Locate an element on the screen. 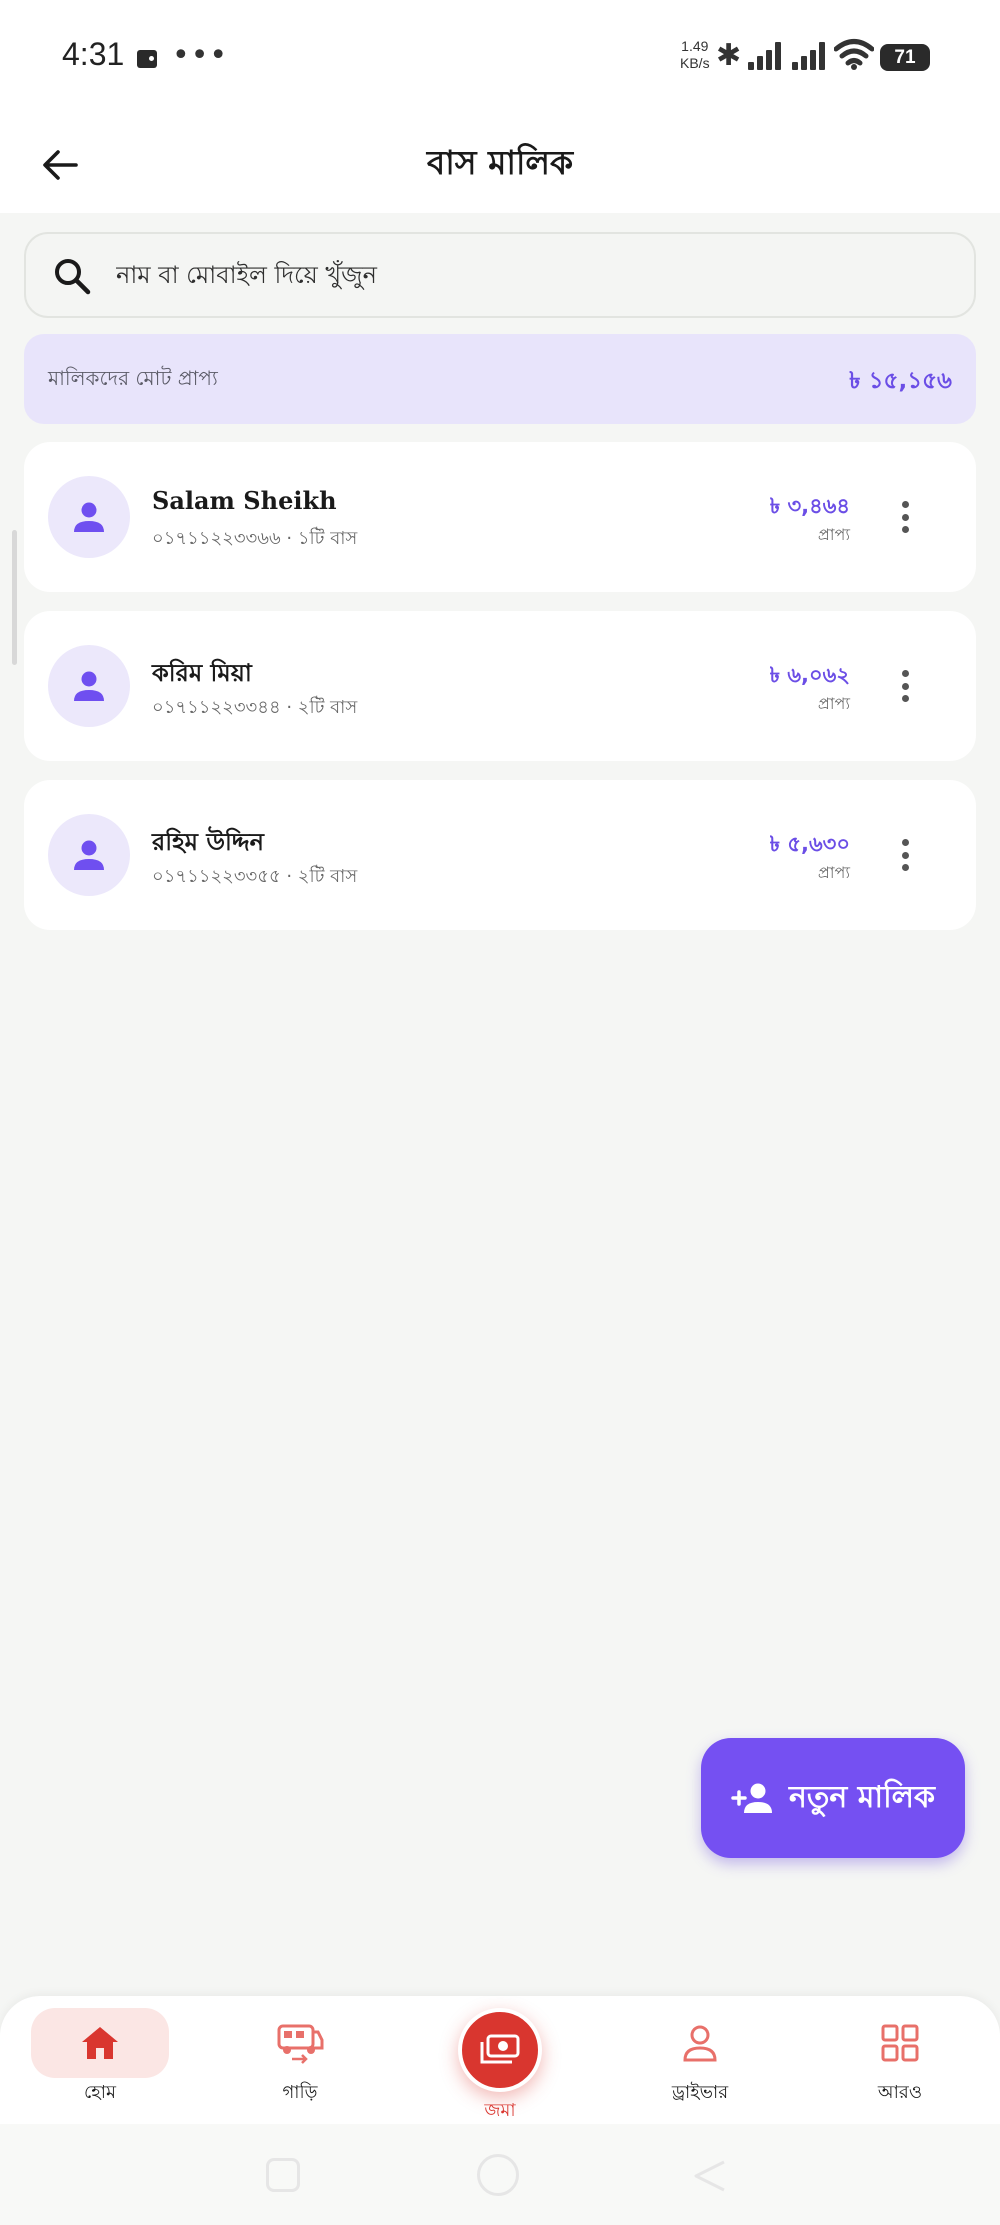 This screenshot has height=2225, width=1000. owner-name: করিম মিয়া is located at coordinates (202, 672).